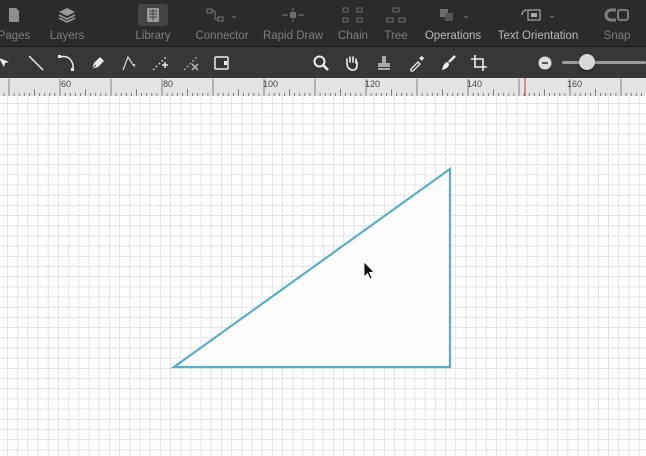  What do you see at coordinates (538, 36) in the screenshot?
I see `text-orientation-label: Text Orientation` at bounding box center [538, 36].